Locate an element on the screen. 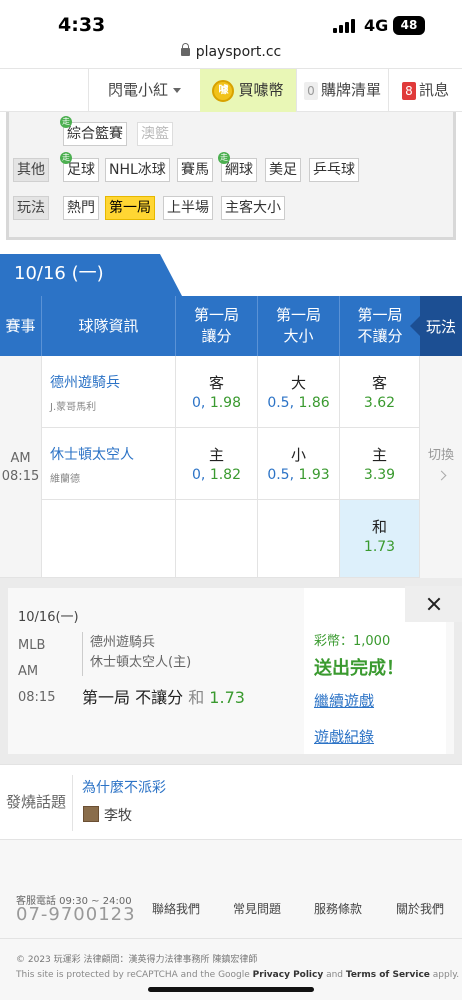 The height and width of the screenshot is (1000, 462). status-bar: 4:33 4G 48 is located at coordinates (231, 22).